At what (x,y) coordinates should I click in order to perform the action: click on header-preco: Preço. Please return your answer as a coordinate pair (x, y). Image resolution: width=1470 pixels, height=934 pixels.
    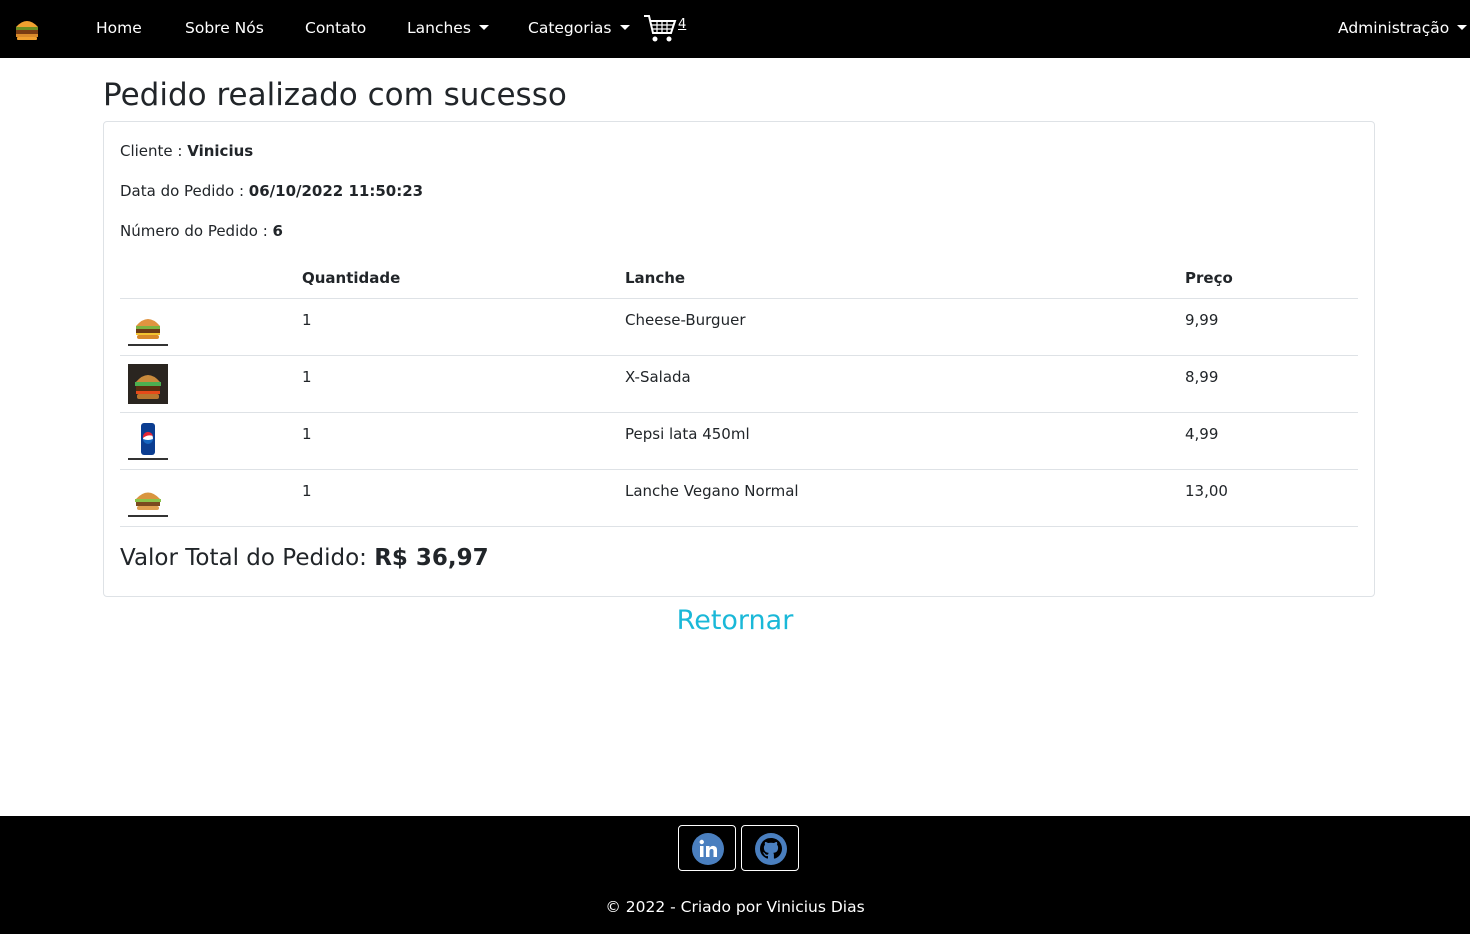
    Looking at the image, I should click on (1209, 278).